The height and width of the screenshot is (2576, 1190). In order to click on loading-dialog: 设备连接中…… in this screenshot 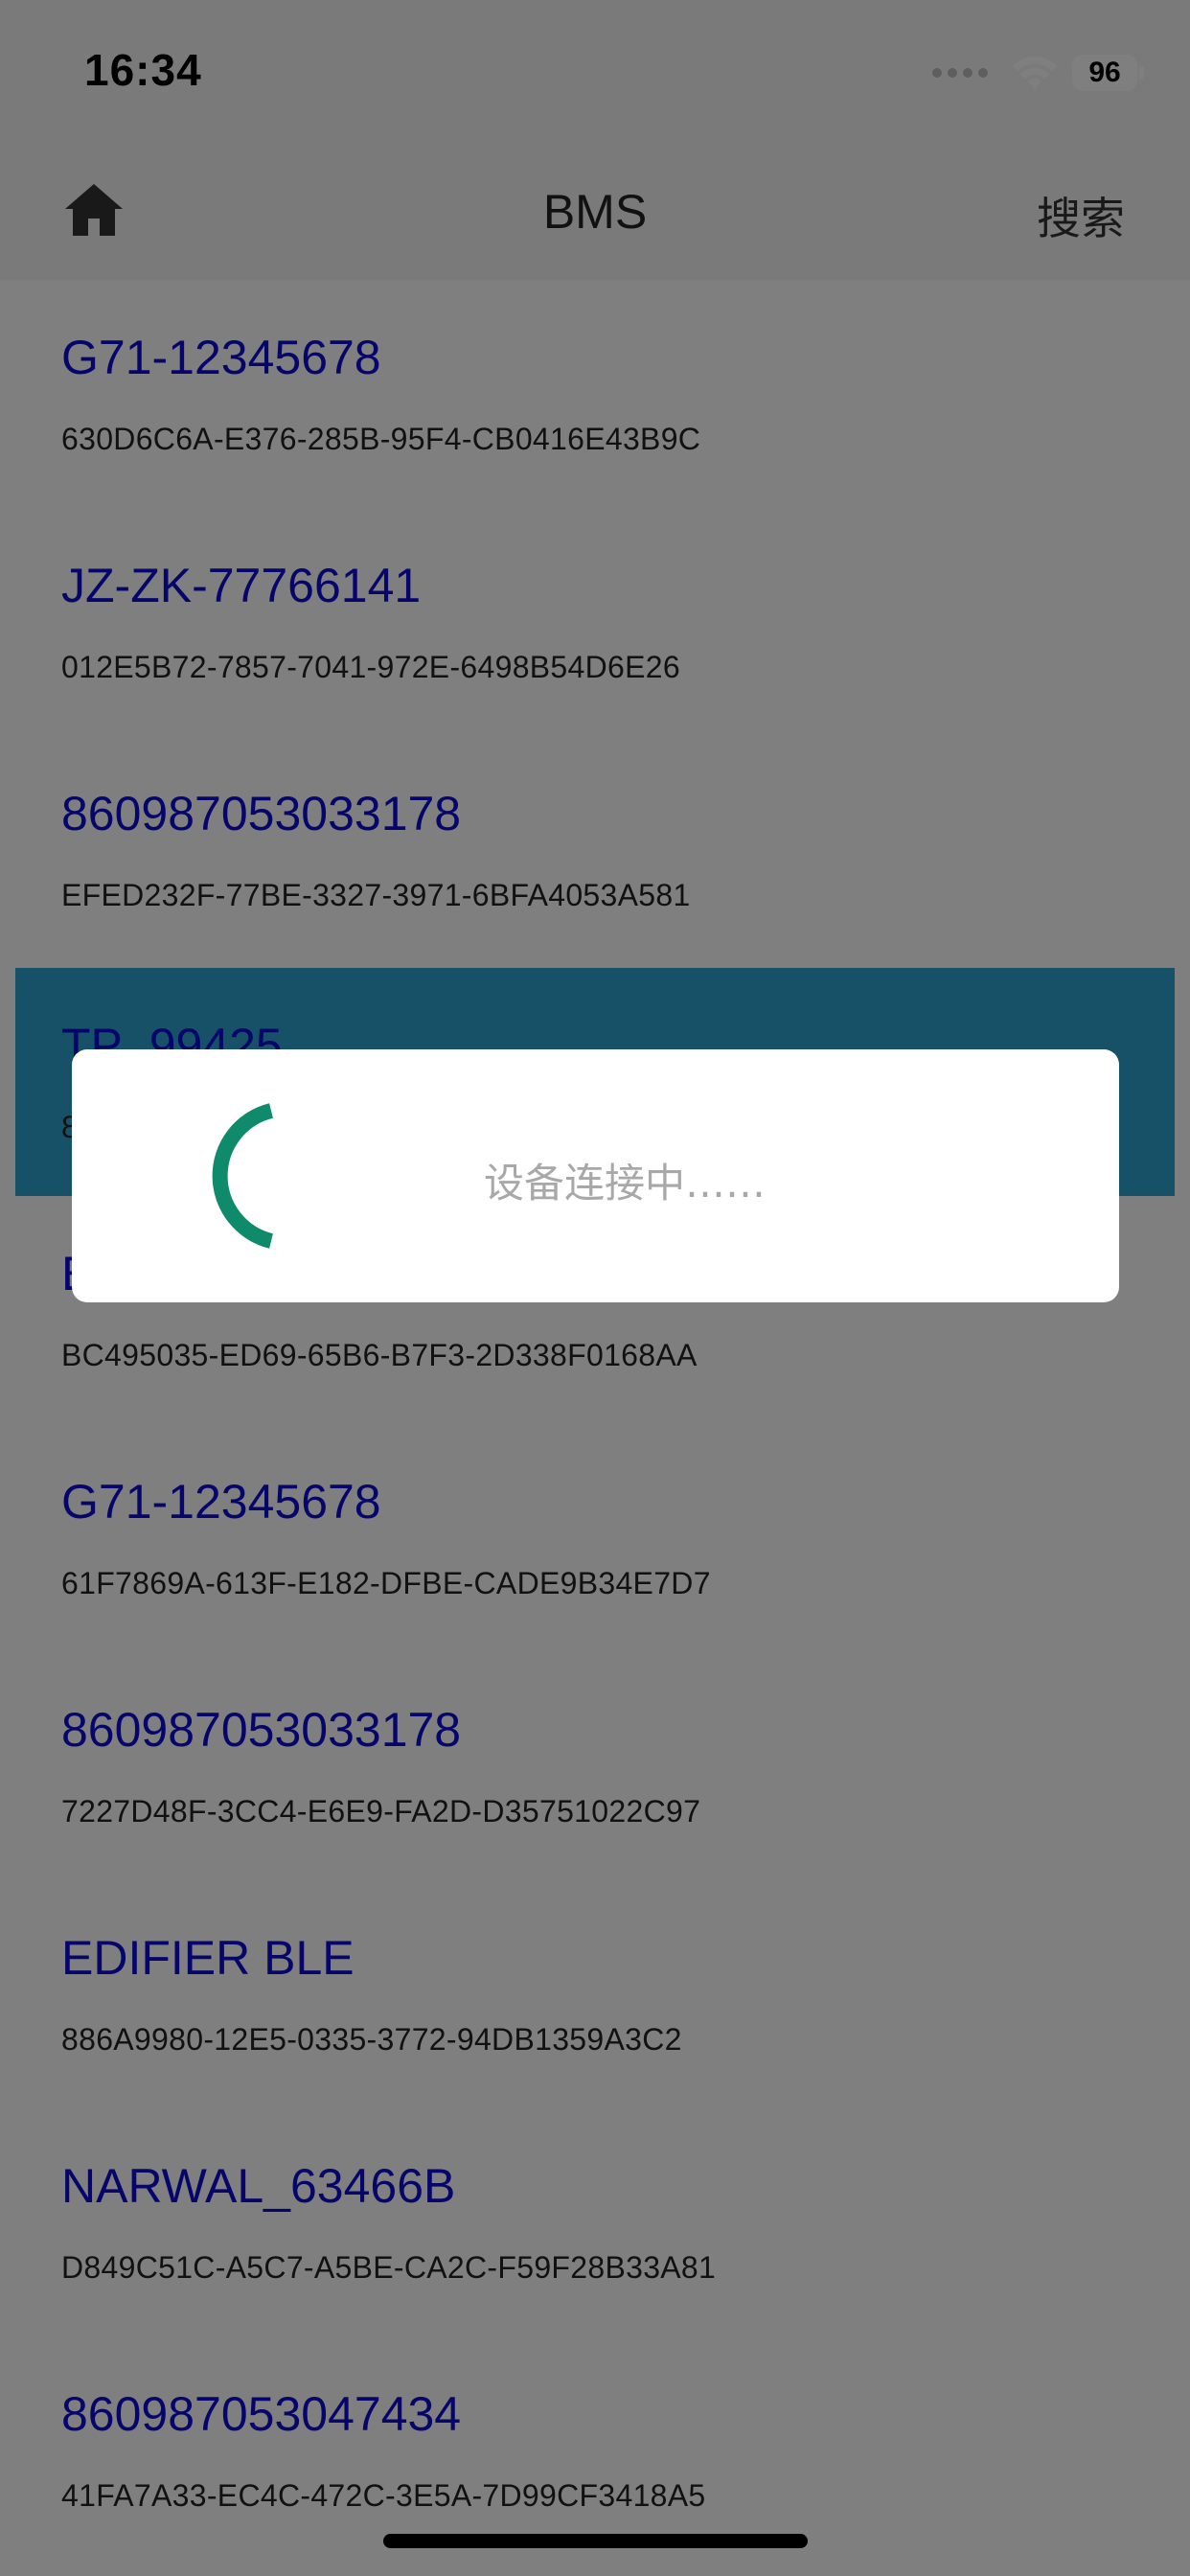, I will do `click(595, 1176)`.